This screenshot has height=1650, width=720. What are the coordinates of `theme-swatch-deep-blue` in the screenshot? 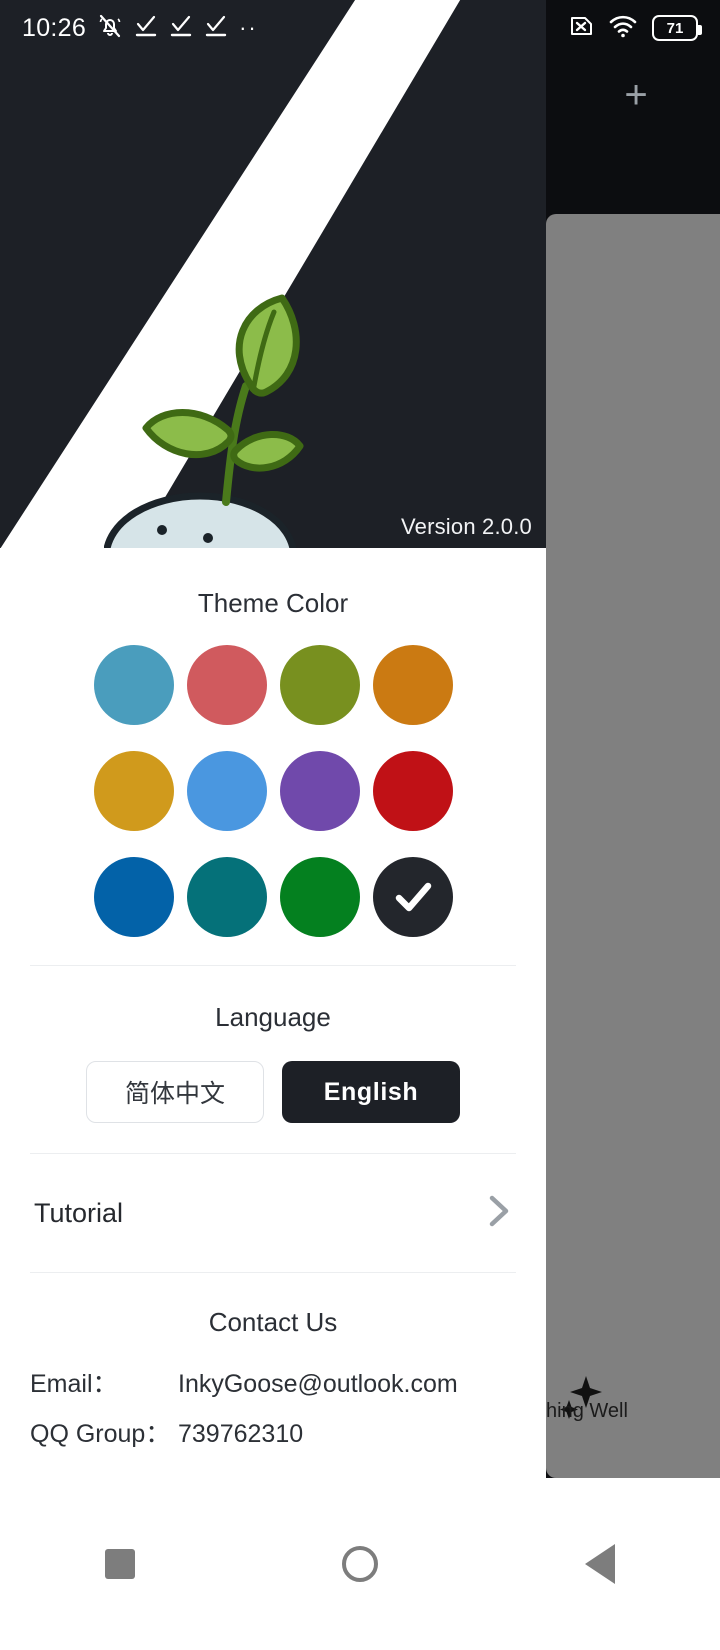 It's located at (133, 897).